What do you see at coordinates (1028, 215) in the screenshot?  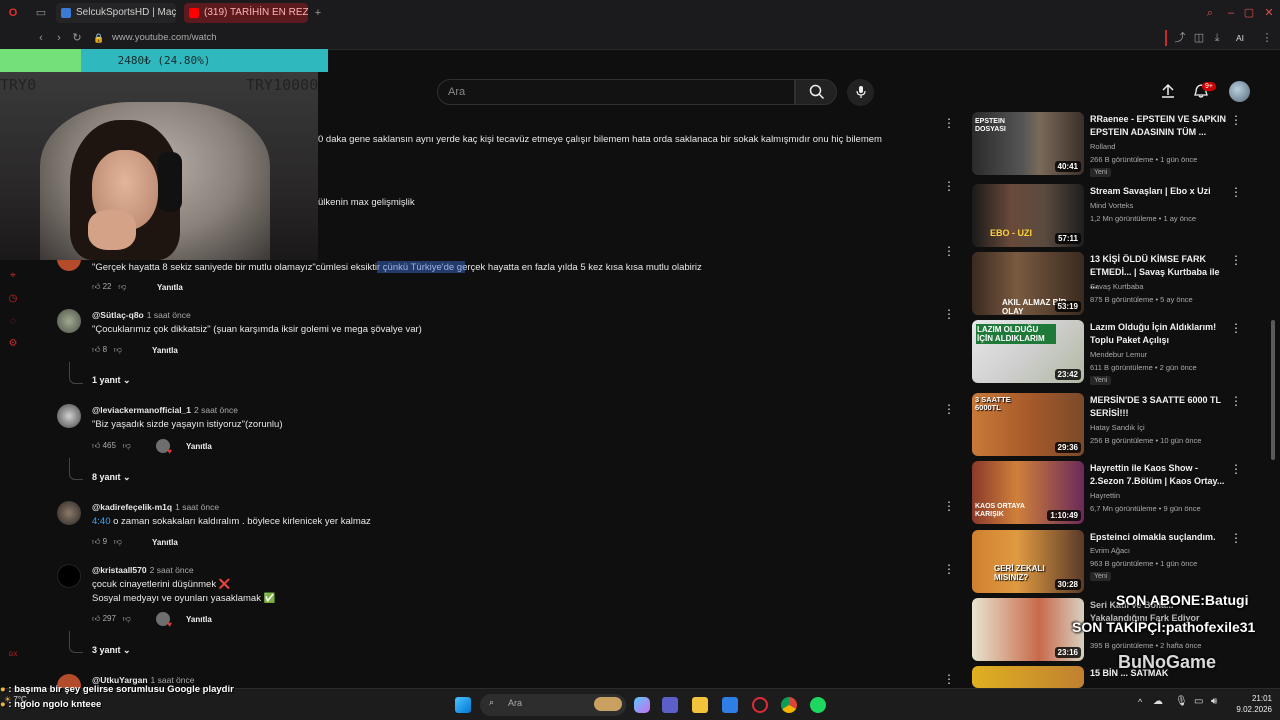 I see `video-thumbnail: EBO - UZI 57:11` at bounding box center [1028, 215].